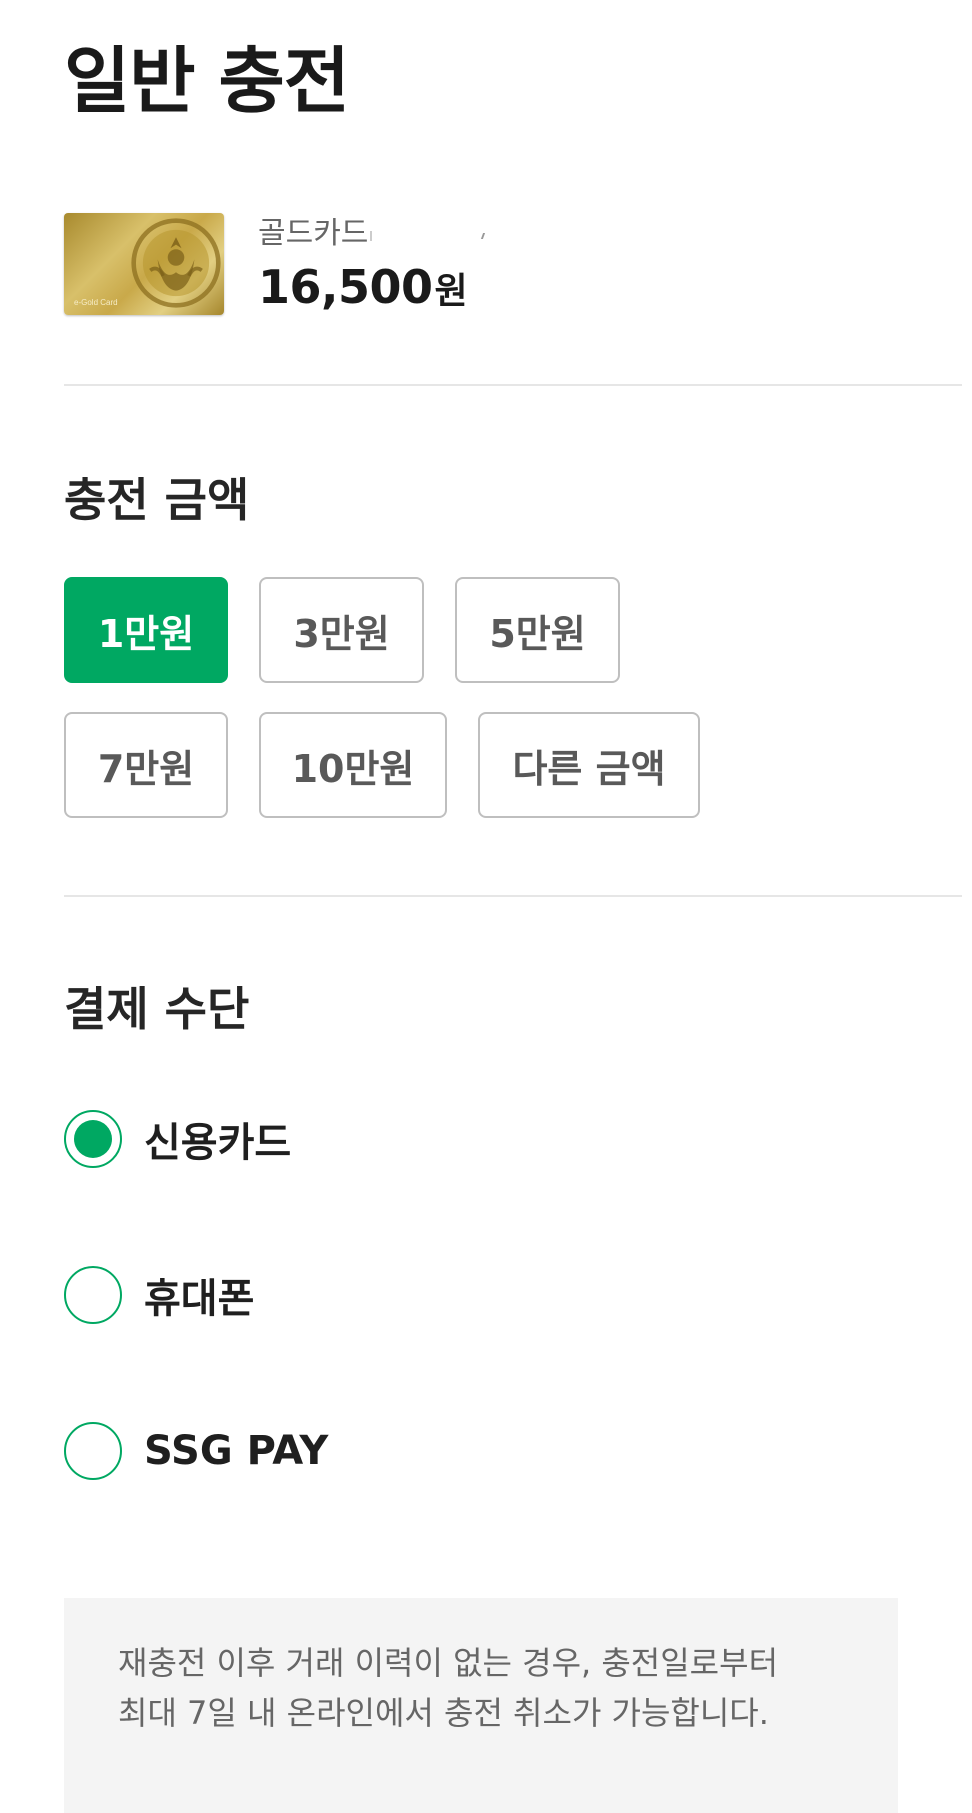 Image resolution: width=972 pixels, height=1813 pixels. What do you see at coordinates (176, 263) in the screenshot?
I see `siren-logo-icon` at bounding box center [176, 263].